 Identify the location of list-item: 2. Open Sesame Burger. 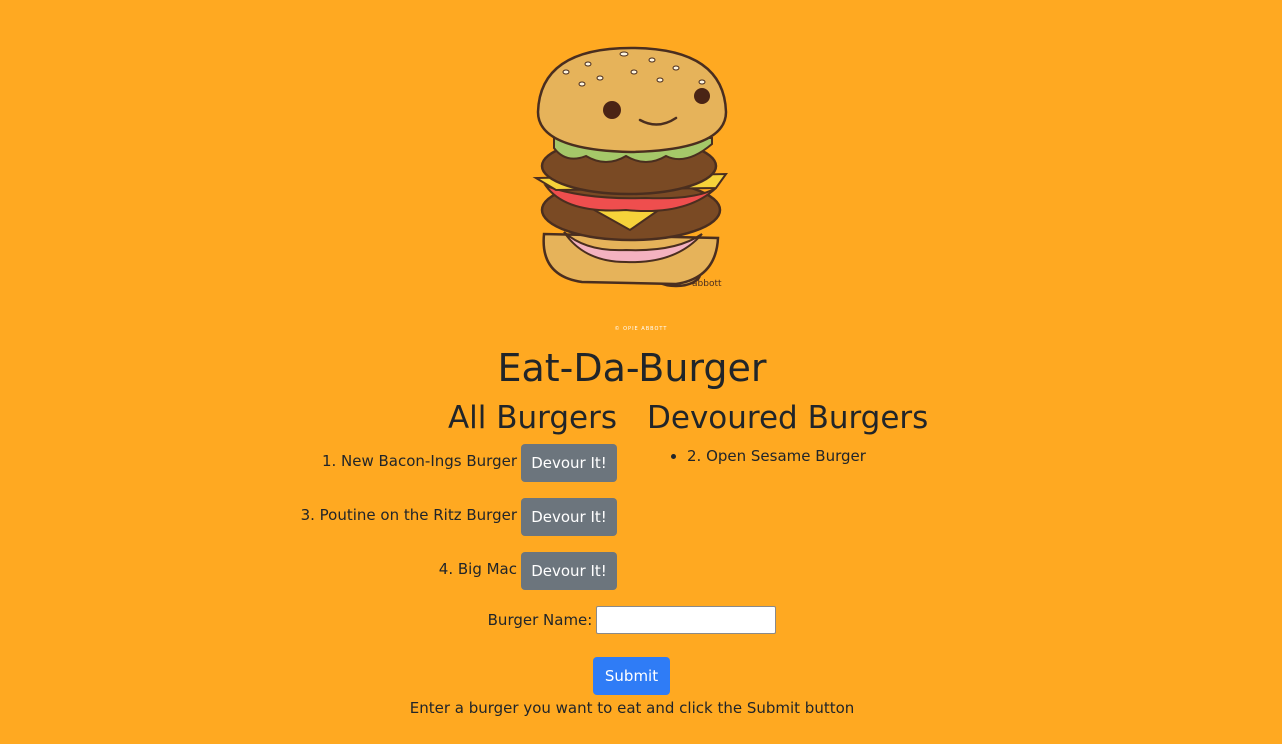
(877, 456).